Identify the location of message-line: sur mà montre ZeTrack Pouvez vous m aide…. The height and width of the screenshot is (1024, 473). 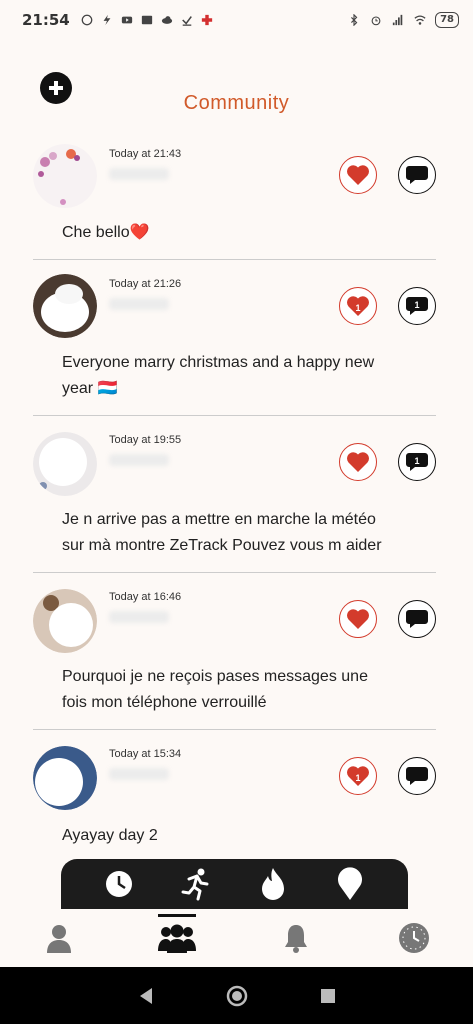
(222, 545).